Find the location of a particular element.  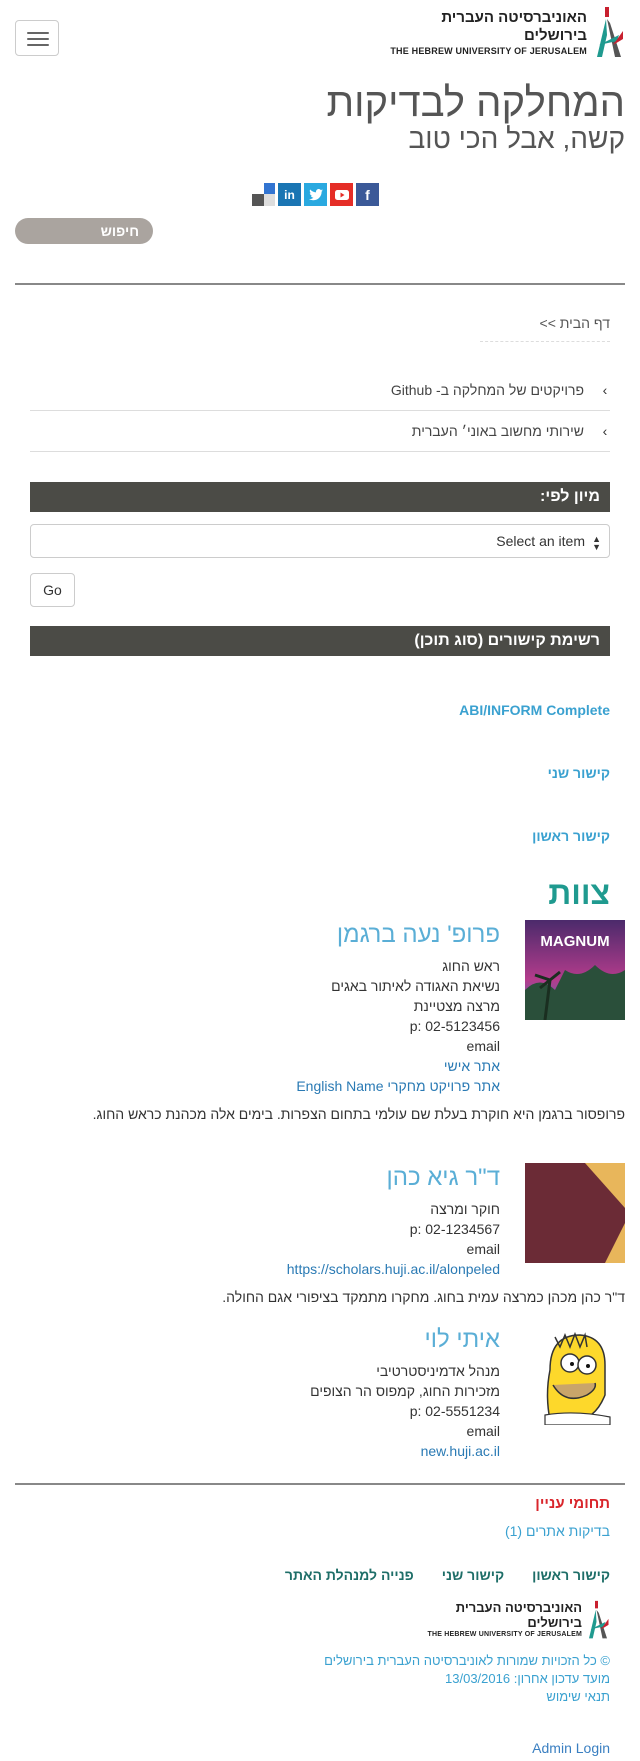

search-button: חיפוש is located at coordinates (84, 231).